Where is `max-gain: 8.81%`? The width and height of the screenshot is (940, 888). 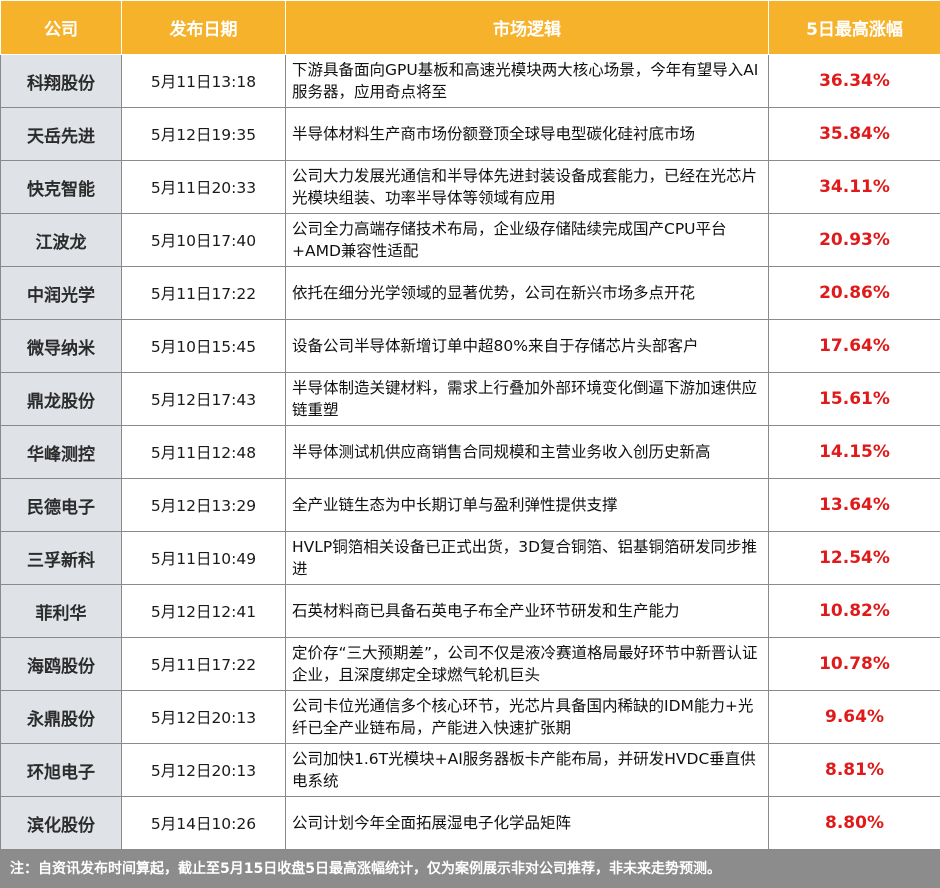 max-gain: 8.81% is located at coordinates (854, 770).